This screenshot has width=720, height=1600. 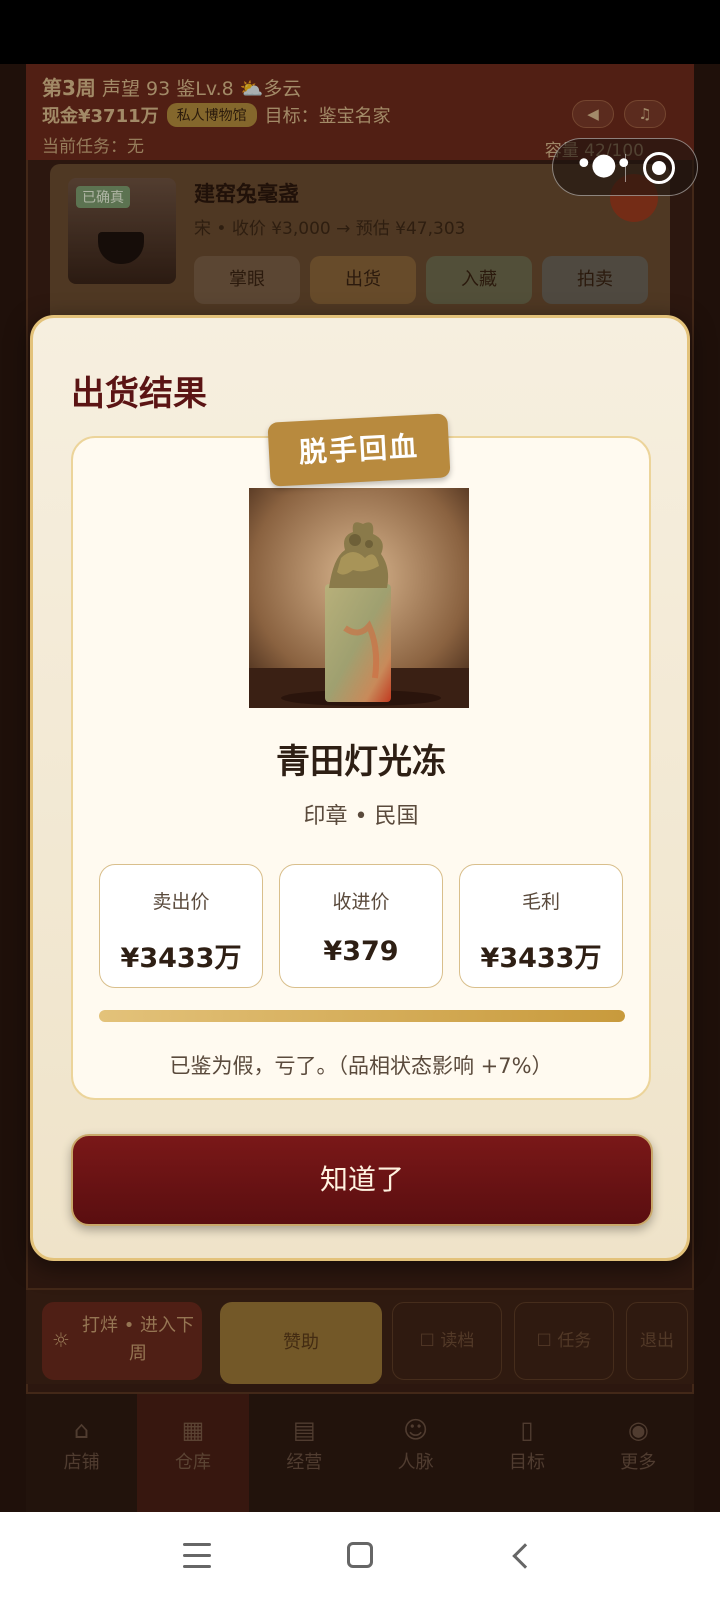 I want to click on confirm-button: 知道了, so click(x=362, y=1180).